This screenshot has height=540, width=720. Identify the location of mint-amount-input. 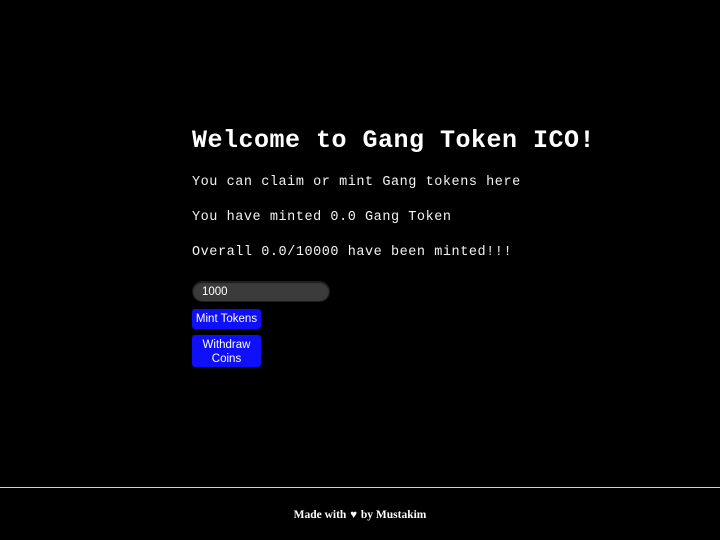
(261, 291).